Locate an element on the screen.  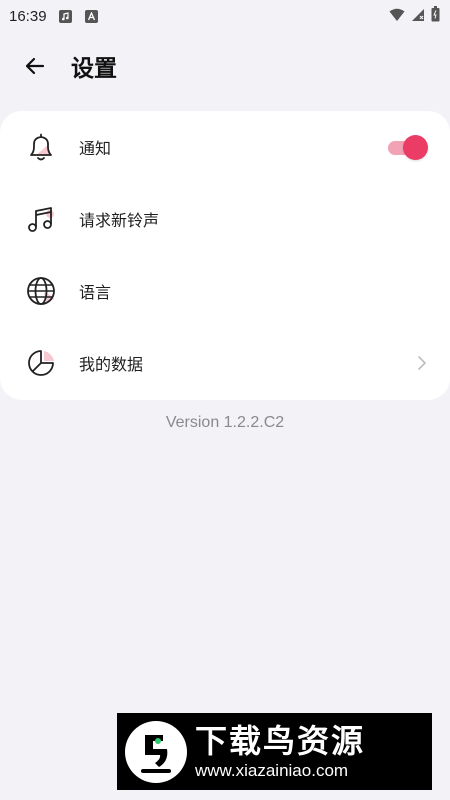
setting-label: 语言 is located at coordinates (95, 292).